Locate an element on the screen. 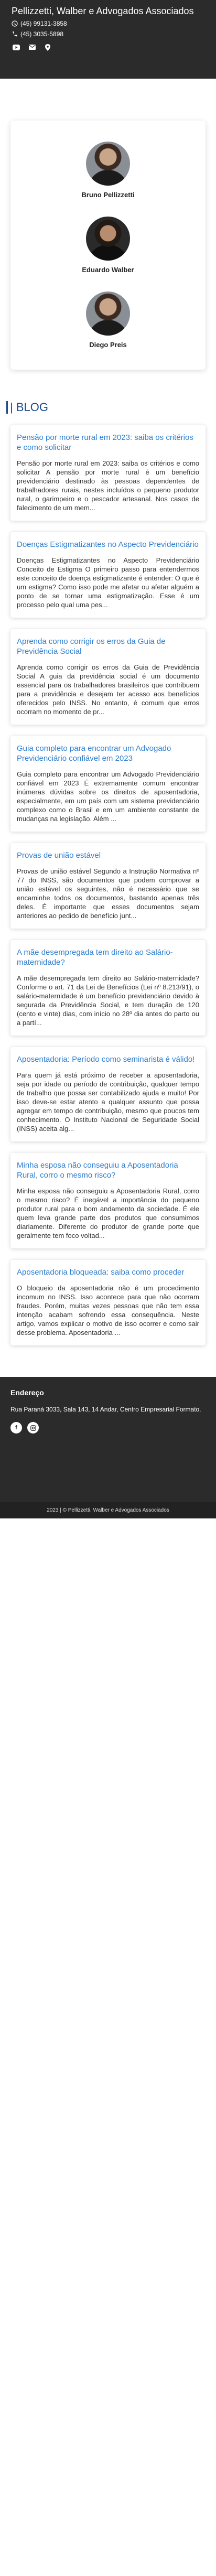 Image resolution: width=216 pixels, height=2576 pixels. phone-number: (45) 99131-3858 is located at coordinates (43, 23).